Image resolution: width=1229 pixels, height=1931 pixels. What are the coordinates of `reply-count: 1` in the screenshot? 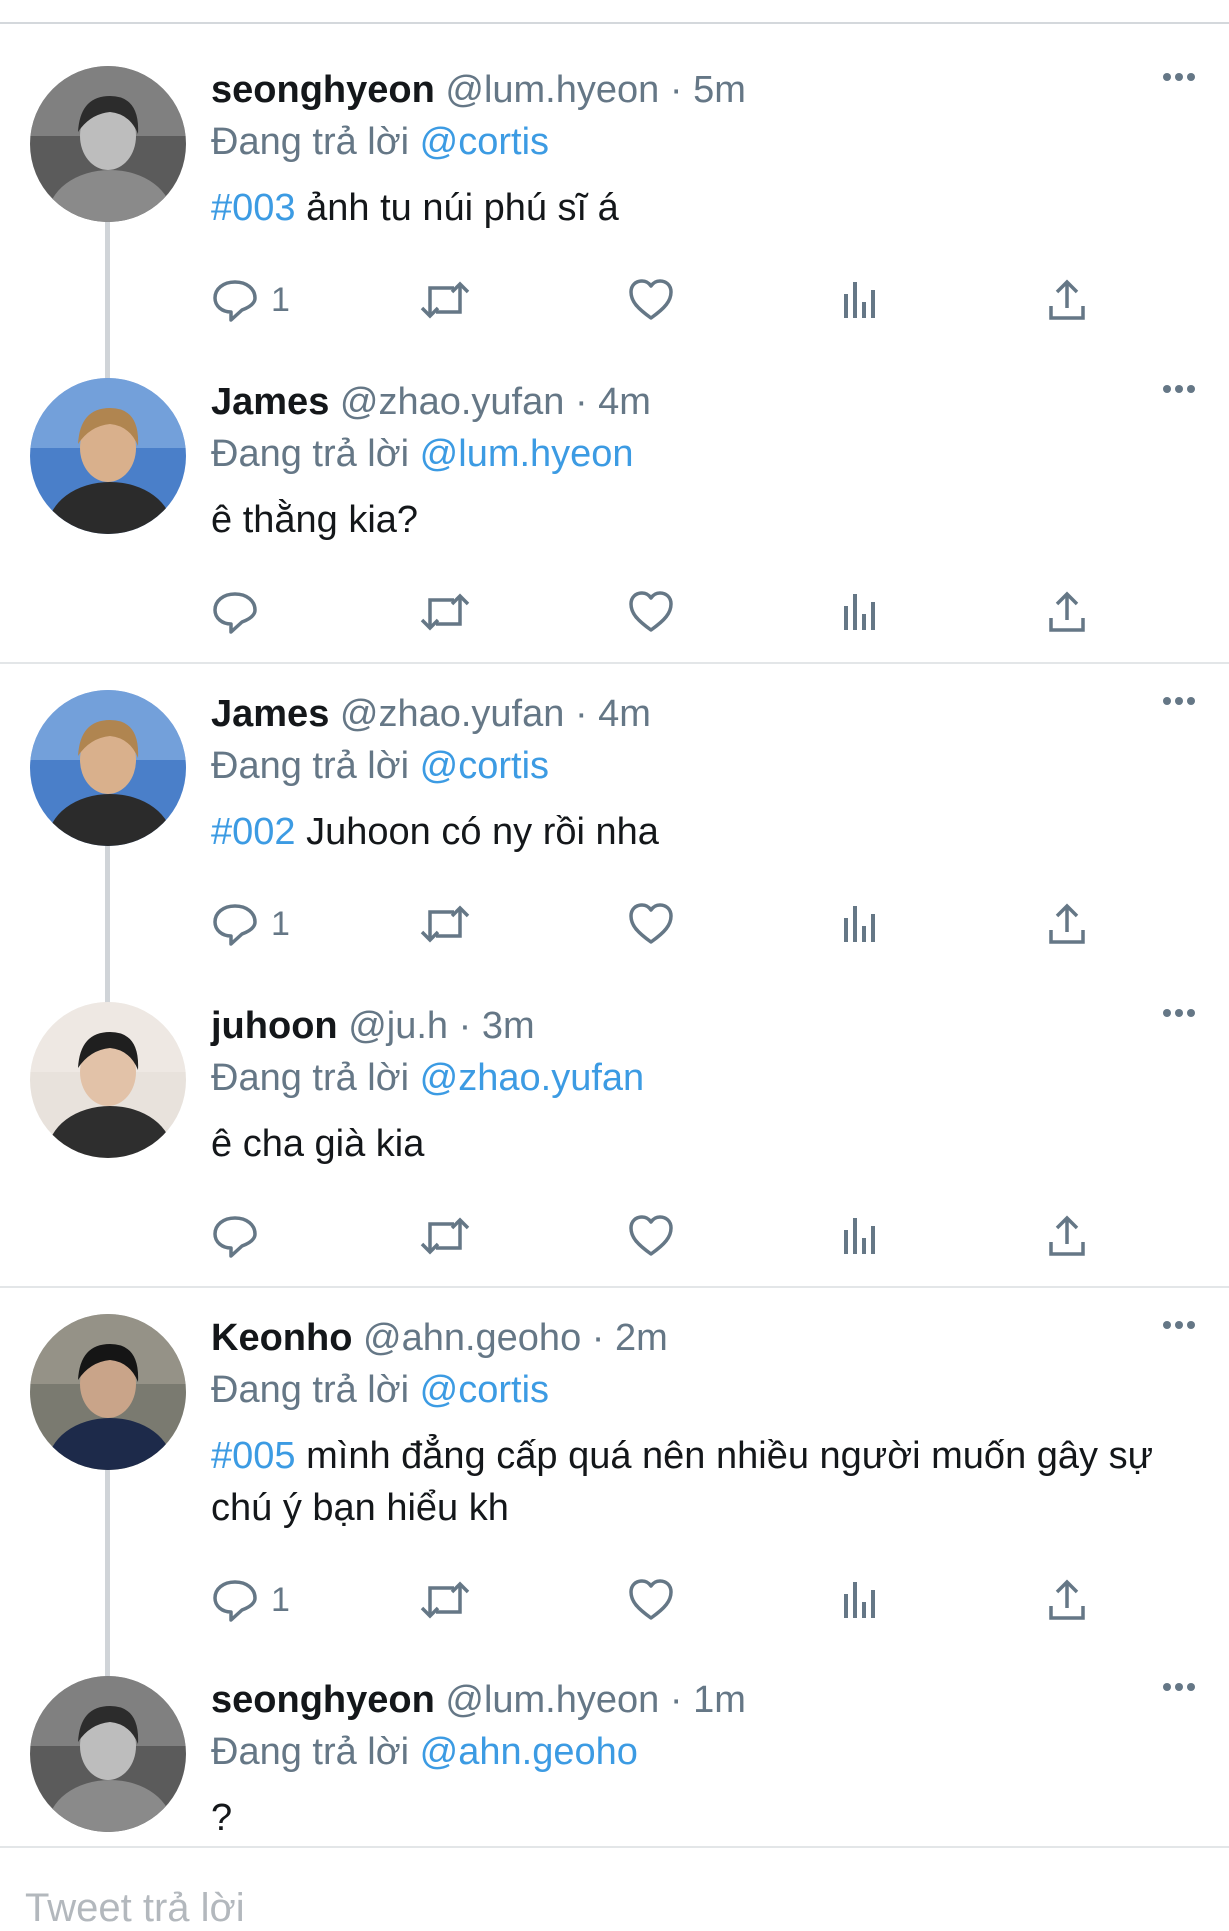 It's located at (280, 1599).